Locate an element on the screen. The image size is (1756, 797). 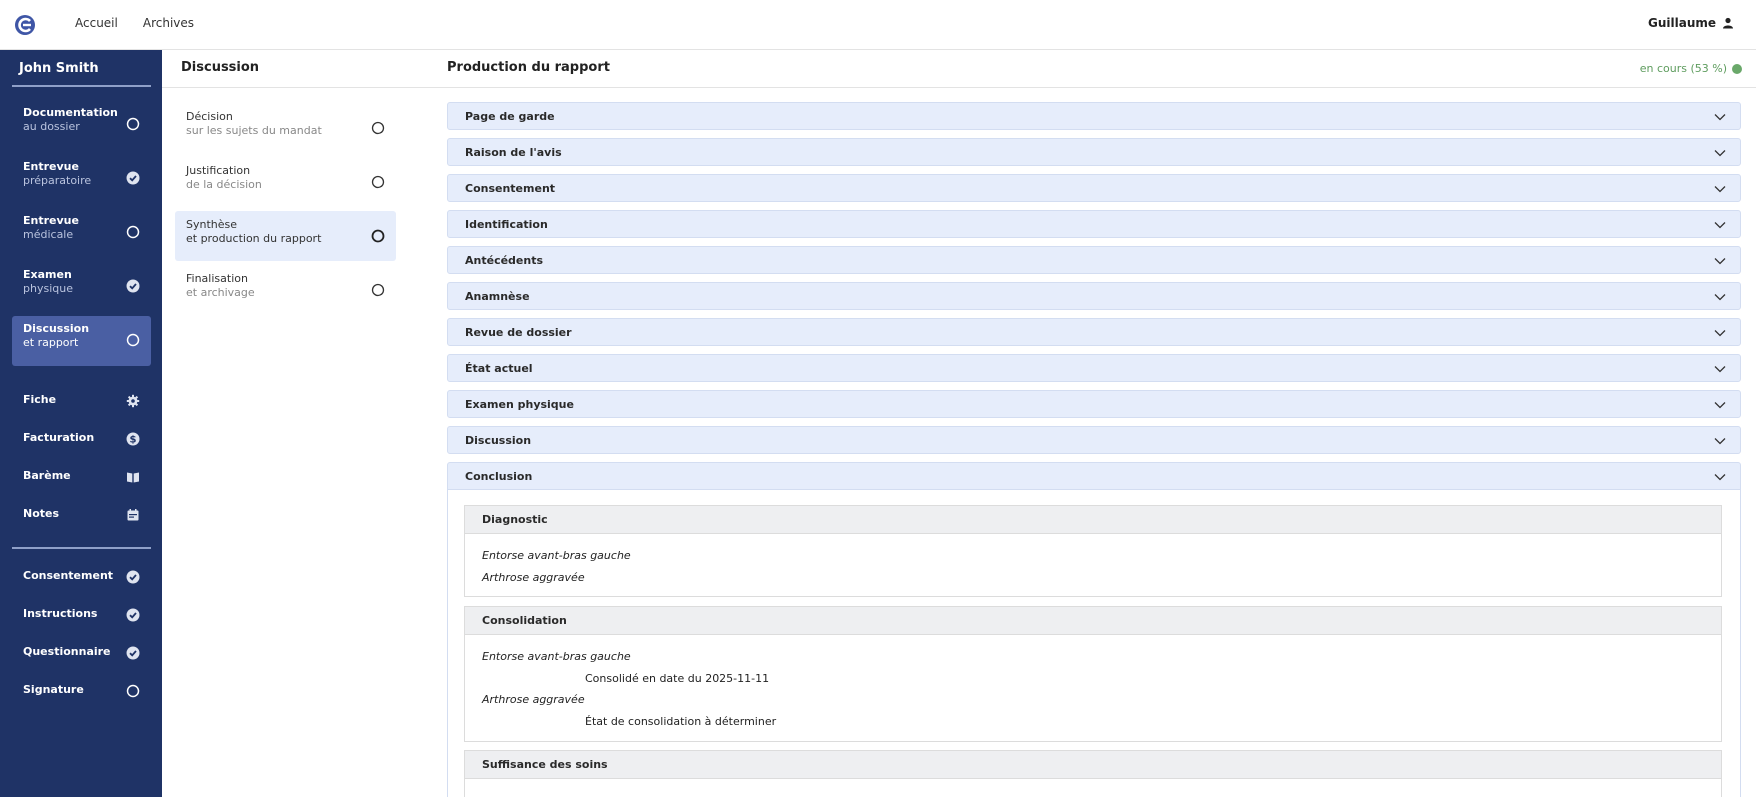
accordion-label: Antécédents is located at coordinates (504, 260).